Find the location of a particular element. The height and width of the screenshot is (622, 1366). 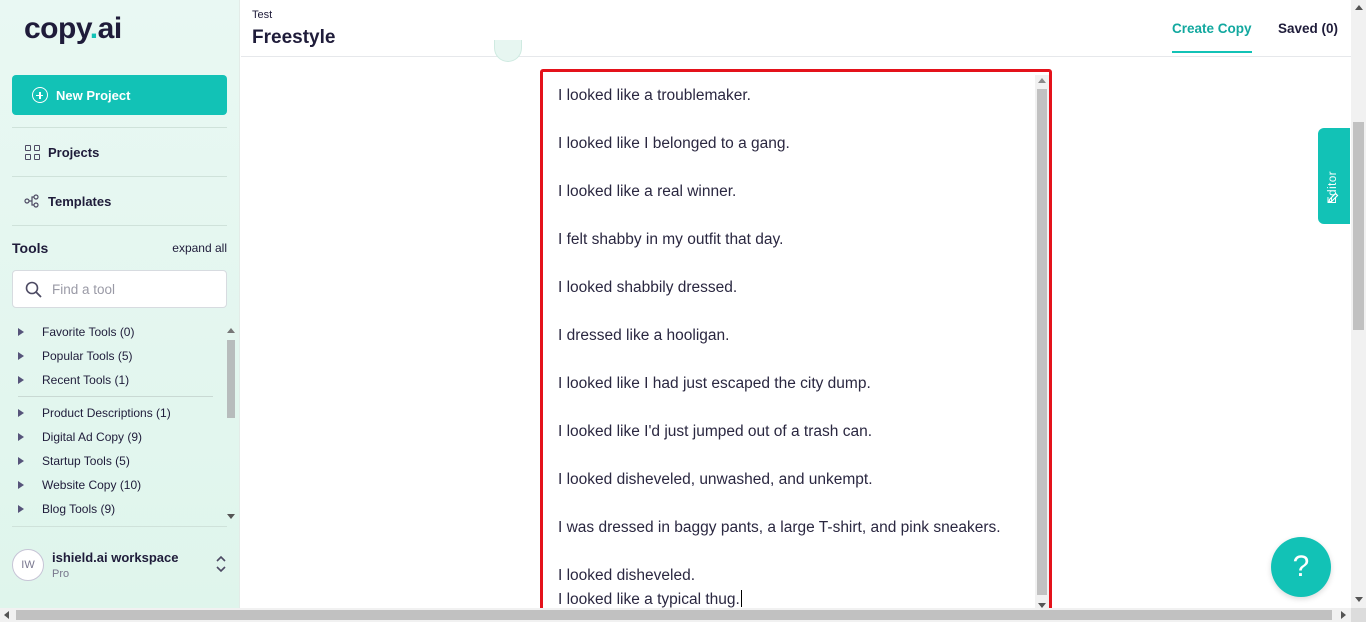

tool-group-digital-ad-copy: Digital Ad Copy (9) is located at coordinates (118, 437).